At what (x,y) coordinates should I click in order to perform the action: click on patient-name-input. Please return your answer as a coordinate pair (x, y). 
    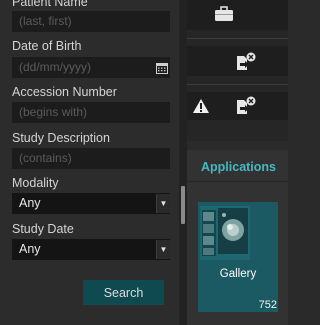
    Looking at the image, I should click on (91, 21).